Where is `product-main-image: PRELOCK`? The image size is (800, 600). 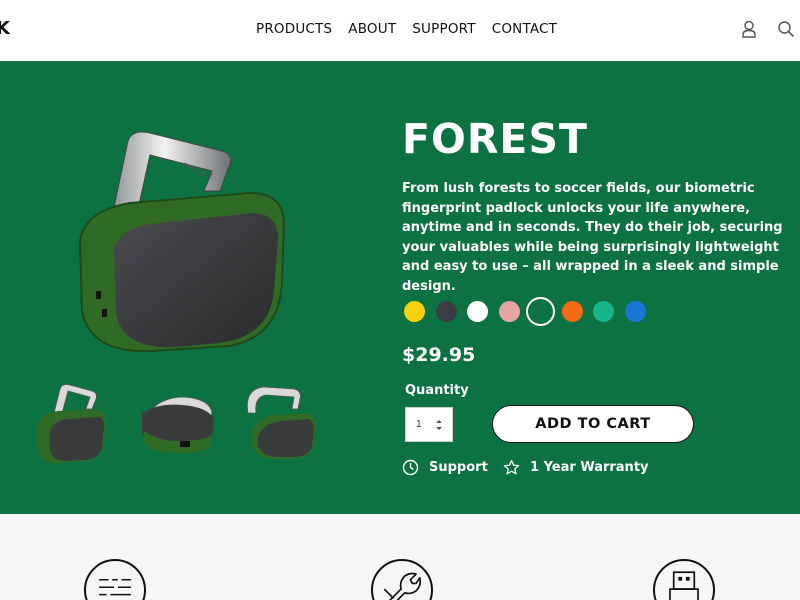
product-main-image: PRELOCK is located at coordinates (182, 242).